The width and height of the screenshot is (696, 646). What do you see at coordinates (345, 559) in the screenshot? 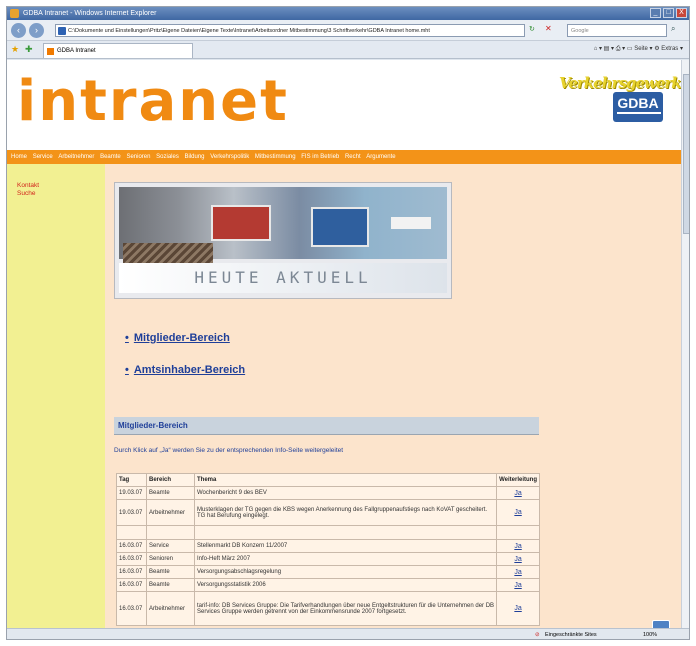
I see `cell-thema: Info-Heft März 2007` at bounding box center [345, 559].